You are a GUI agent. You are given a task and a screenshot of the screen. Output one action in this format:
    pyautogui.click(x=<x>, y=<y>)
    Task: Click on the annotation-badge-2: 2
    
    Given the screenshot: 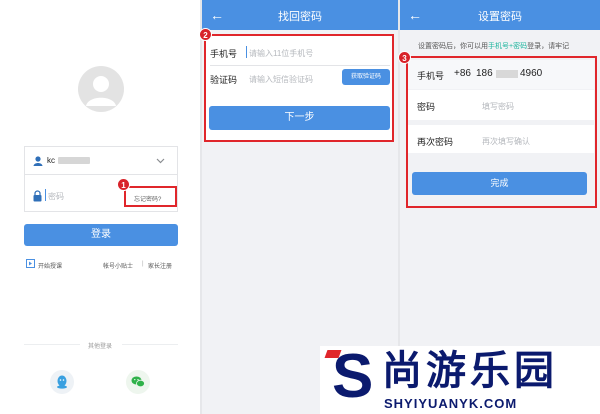 What is the action you would take?
    pyautogui.click(x=205, y=34)
    